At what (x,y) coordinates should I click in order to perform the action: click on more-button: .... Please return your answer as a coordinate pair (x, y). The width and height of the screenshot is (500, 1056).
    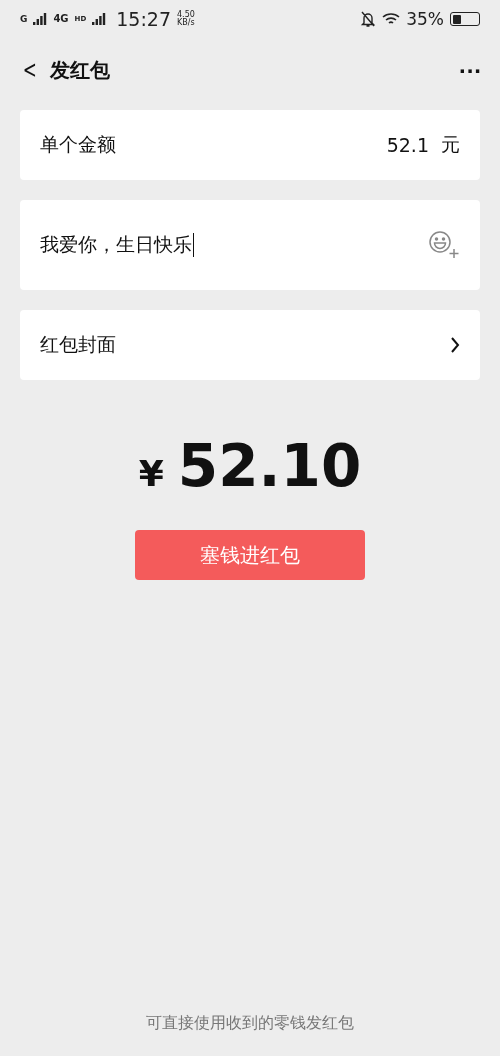
    Looking at the image, I should click on (470, 70).